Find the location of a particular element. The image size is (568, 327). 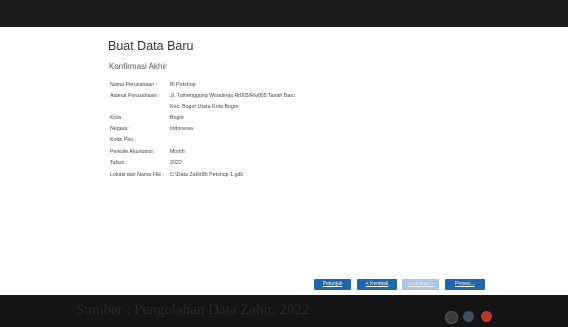

top-bar is located at coordinates (284, 13).